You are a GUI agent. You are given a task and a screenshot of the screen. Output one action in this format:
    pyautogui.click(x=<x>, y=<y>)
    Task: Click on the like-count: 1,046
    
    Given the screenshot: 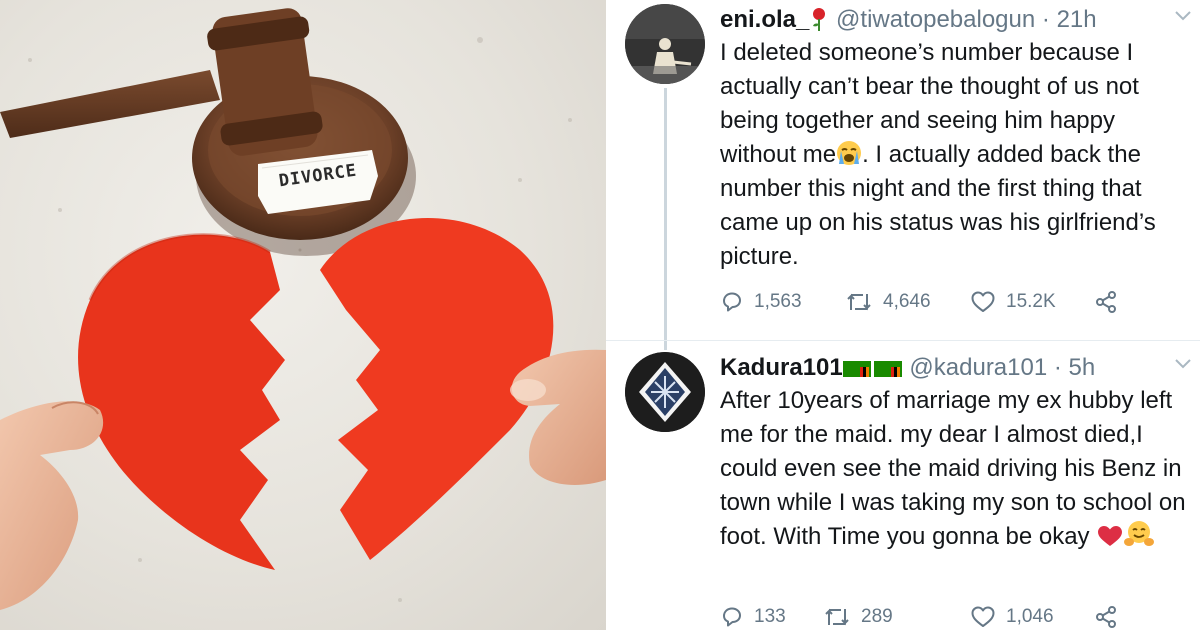 What is the action you would take?
    pyautogui.click(x=1030, y=616)
    